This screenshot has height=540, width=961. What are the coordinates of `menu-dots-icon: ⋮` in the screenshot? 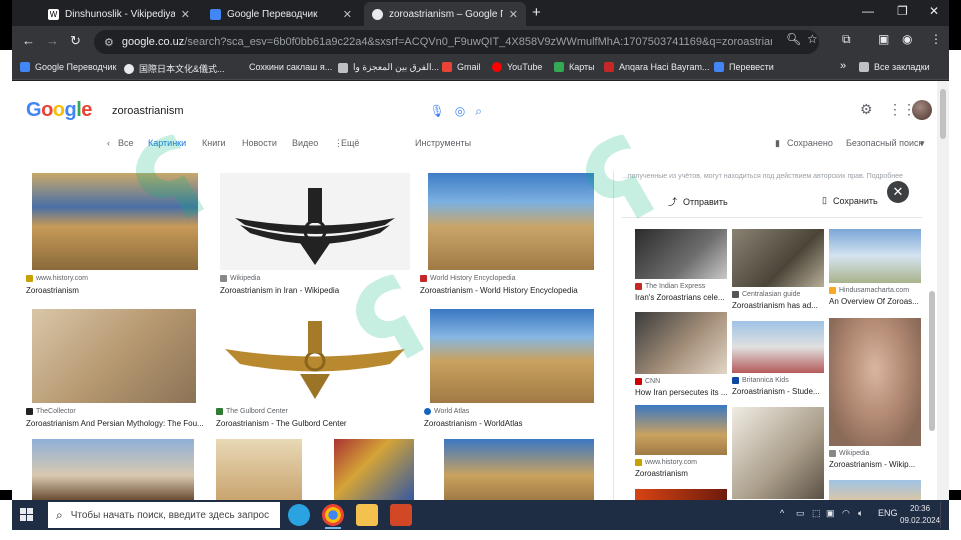 It's located at (936, 39).